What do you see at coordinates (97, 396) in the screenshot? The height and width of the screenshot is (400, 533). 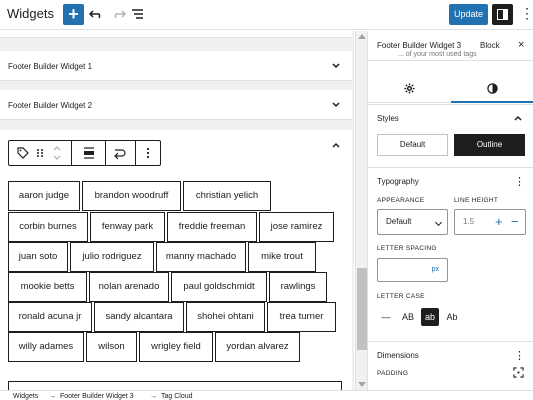 I see `breadcrumb-item: Footer Builder Widget 3` at bounding box center [97, 396].